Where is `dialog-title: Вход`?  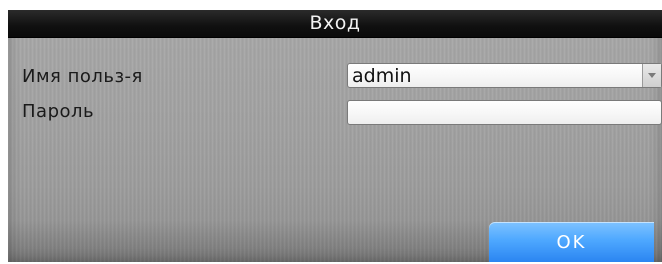 dialog-title: Вход is located at coordinates (335, 23).